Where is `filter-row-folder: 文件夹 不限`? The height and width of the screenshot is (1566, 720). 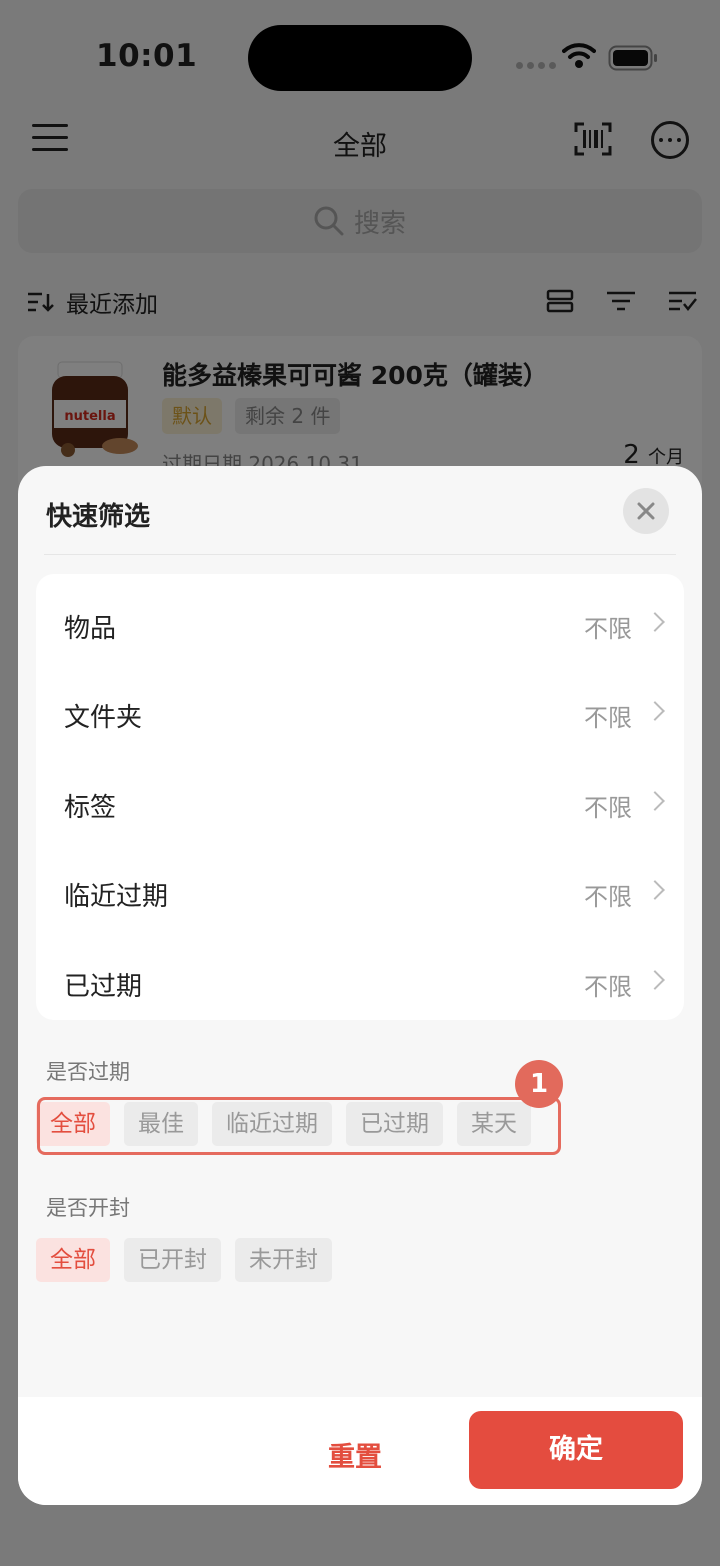 filter-row-folder: 文件夹 不限 is located at coordinates (360, 715).